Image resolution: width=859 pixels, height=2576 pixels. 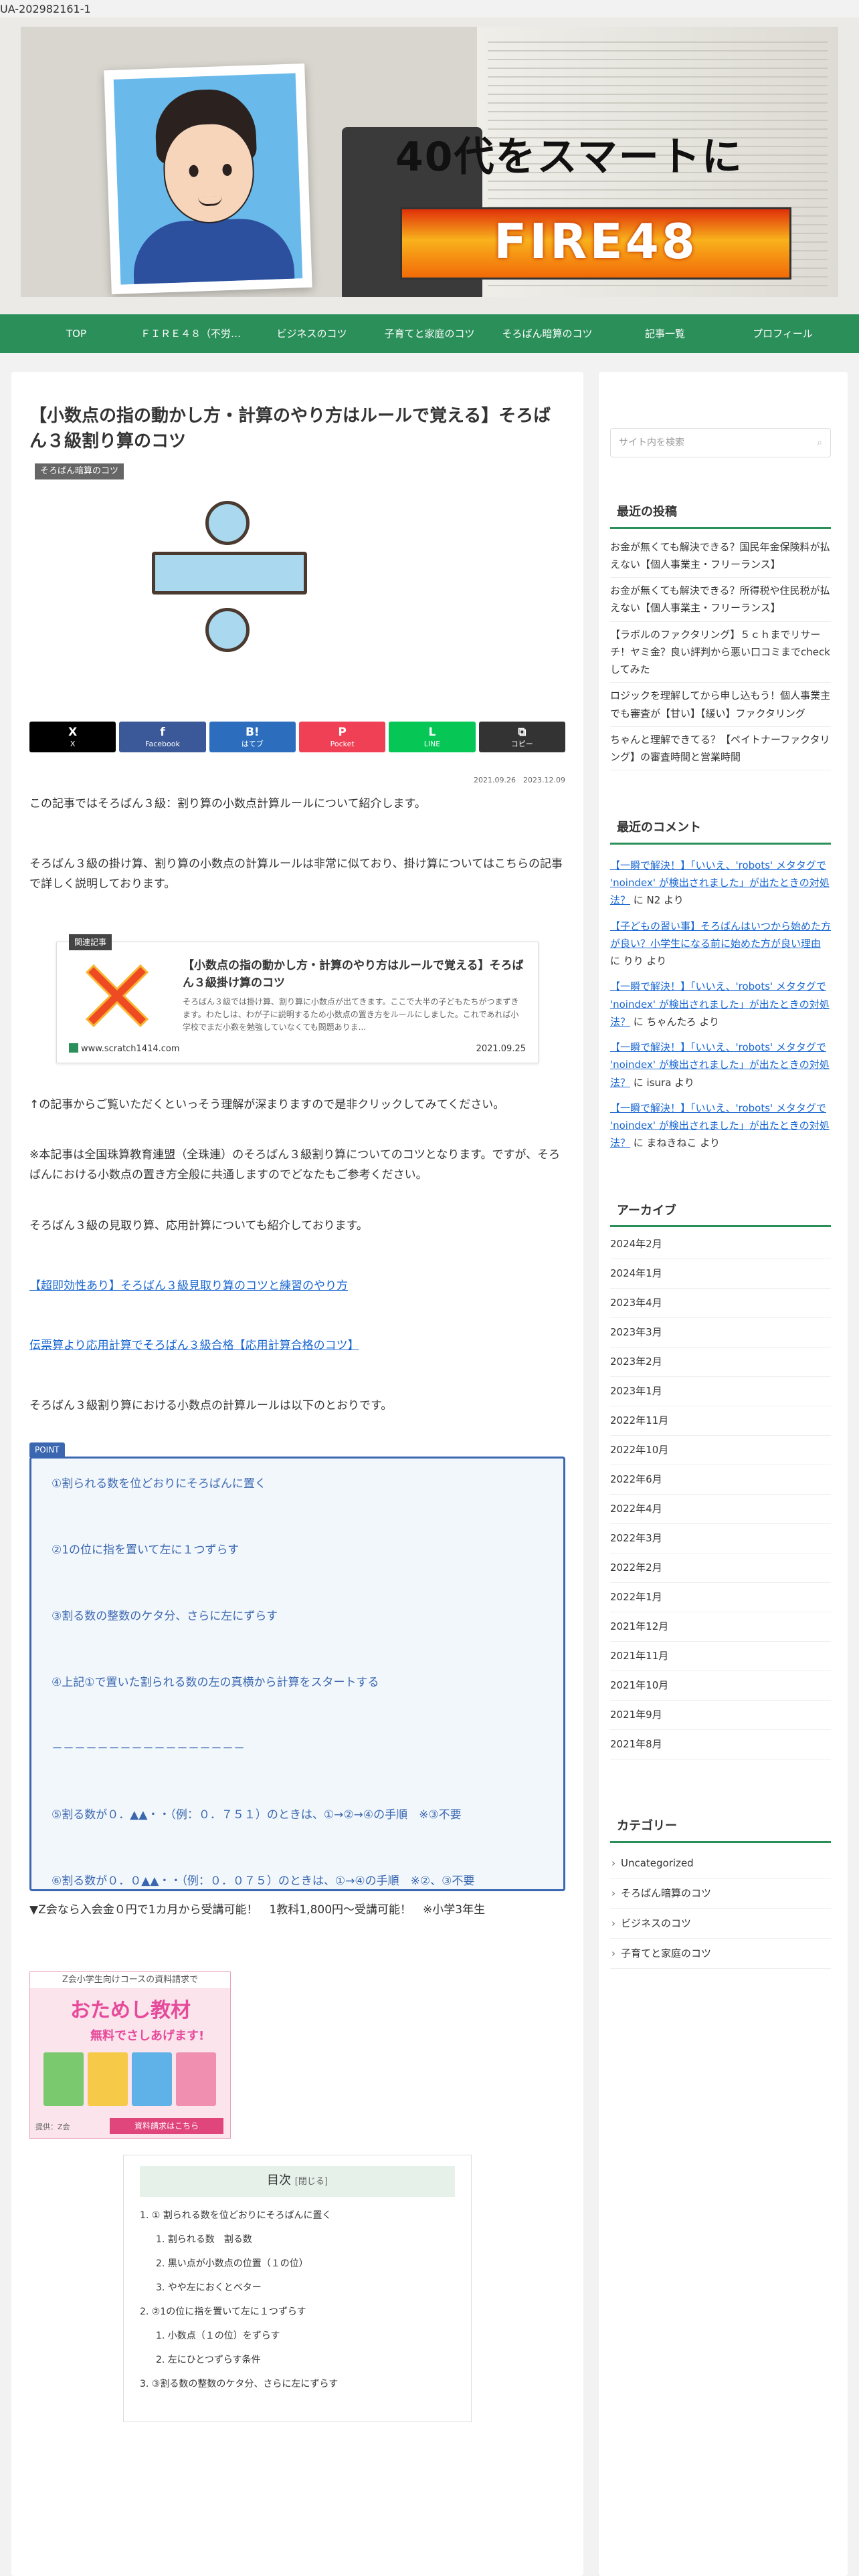 What do you see at coordinates (720, 1480) in the screenshot?
I see `archive-link: 2022年6月` at bounding box center [720, 1480].